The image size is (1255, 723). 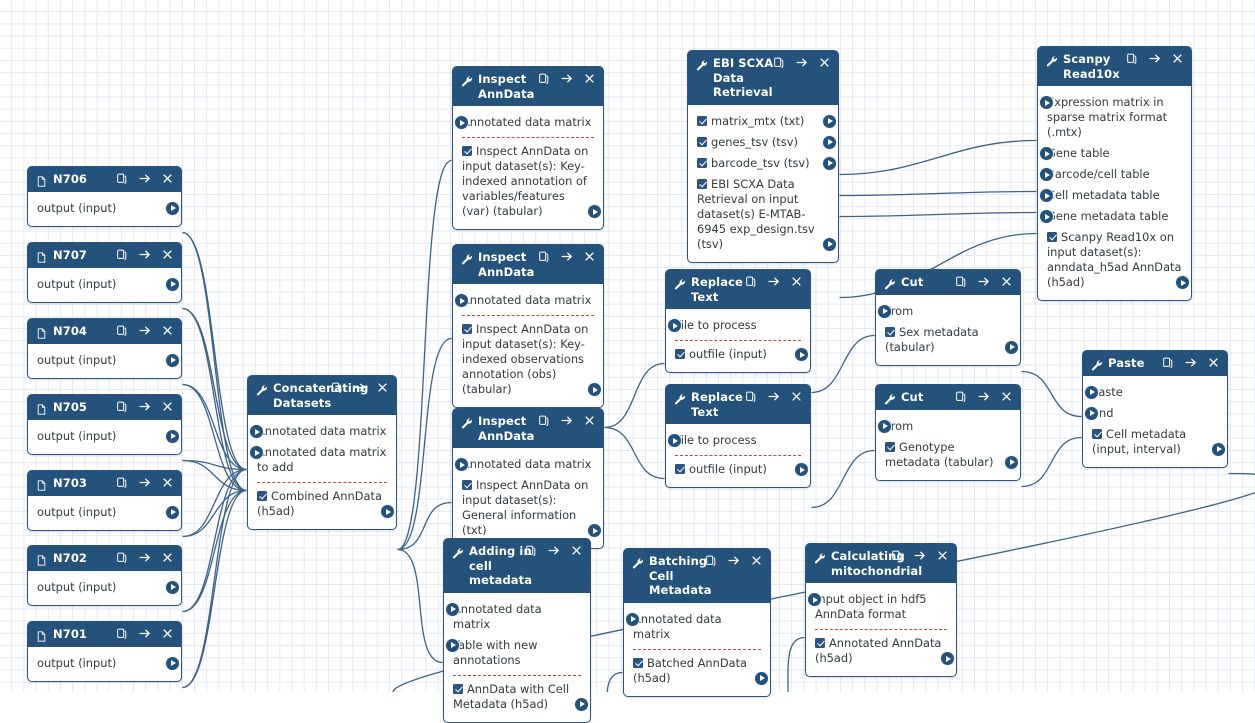 What do you see at coordinates (948, 397) in the screenshot?
I see `node-header: Cut` at bounding box center [948, 397].